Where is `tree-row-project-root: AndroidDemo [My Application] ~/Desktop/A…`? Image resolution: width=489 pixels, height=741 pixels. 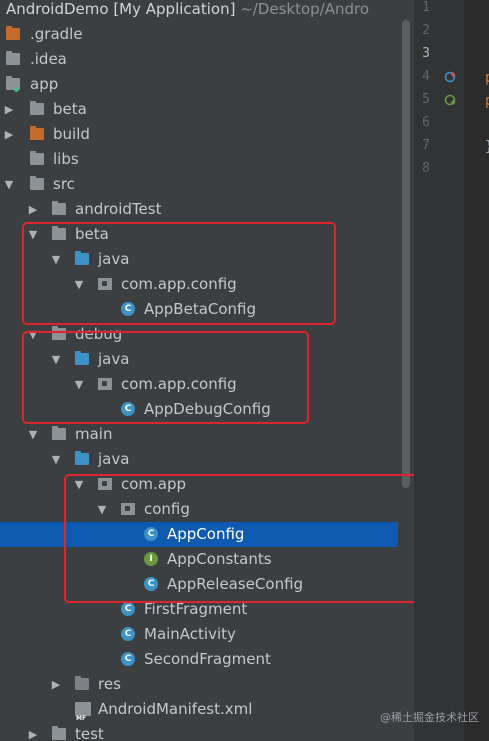 tree-row-project-root: AndroidDemo [My Application] ~/Desktop/A… is located at coordinates (199, 11).